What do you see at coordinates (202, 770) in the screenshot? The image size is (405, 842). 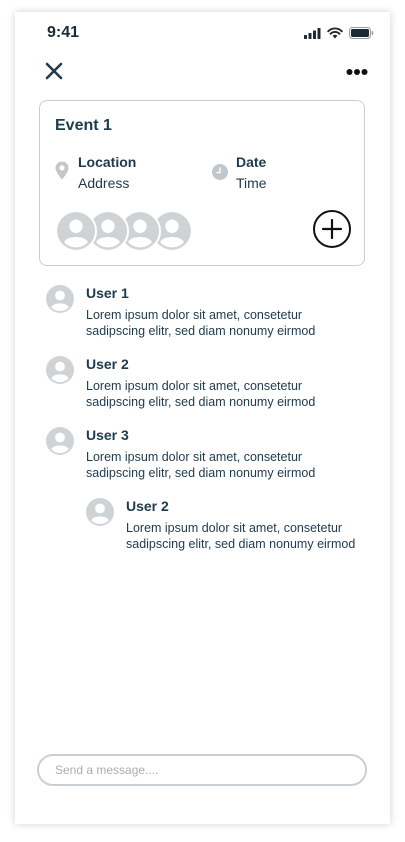 I see `message-input` at bounding box center [202, 770].